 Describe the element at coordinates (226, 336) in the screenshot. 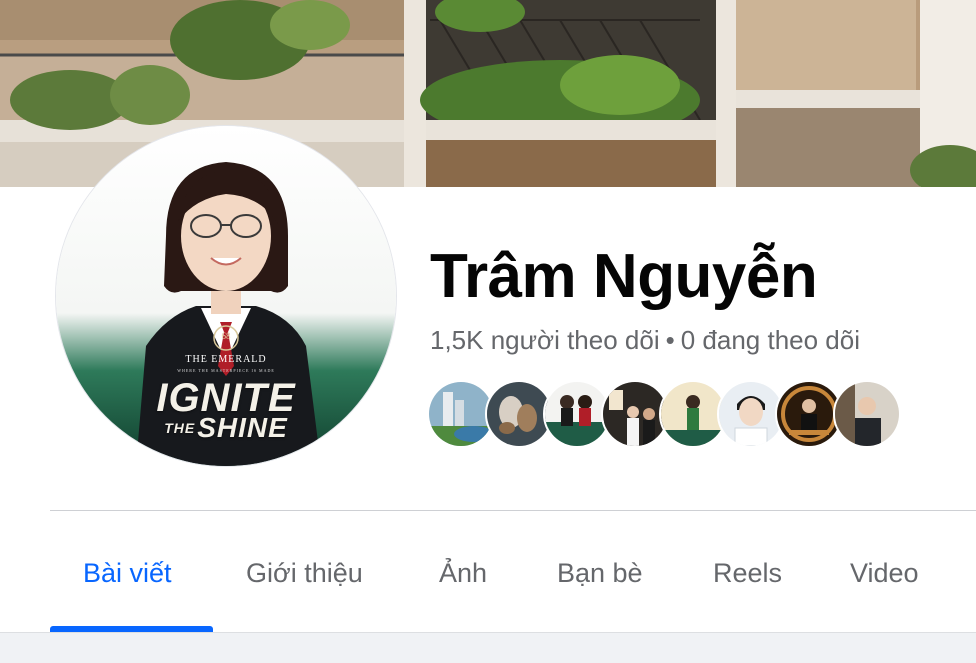

I see `avatar-badge-number: 68` at that location.